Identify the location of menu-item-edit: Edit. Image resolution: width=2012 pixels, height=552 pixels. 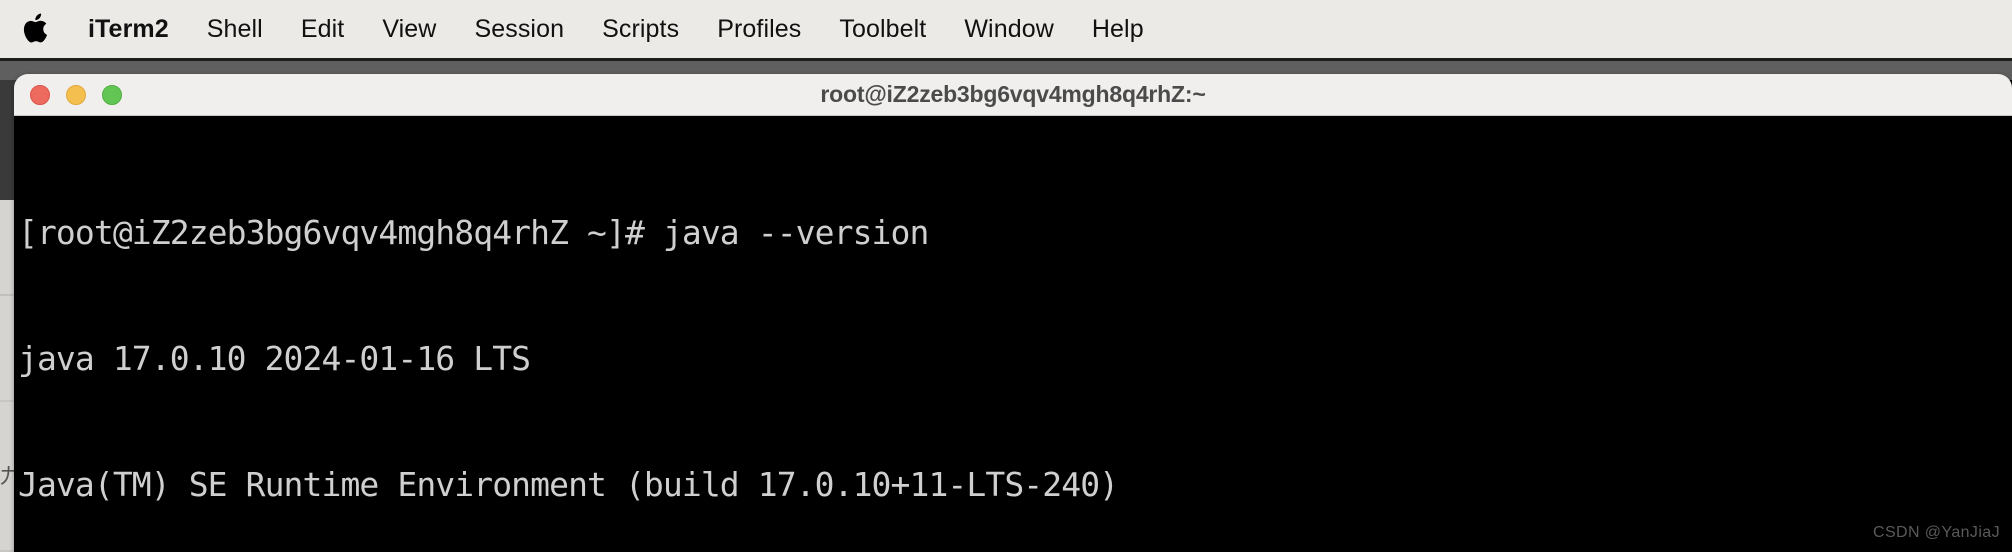
(322, 29).